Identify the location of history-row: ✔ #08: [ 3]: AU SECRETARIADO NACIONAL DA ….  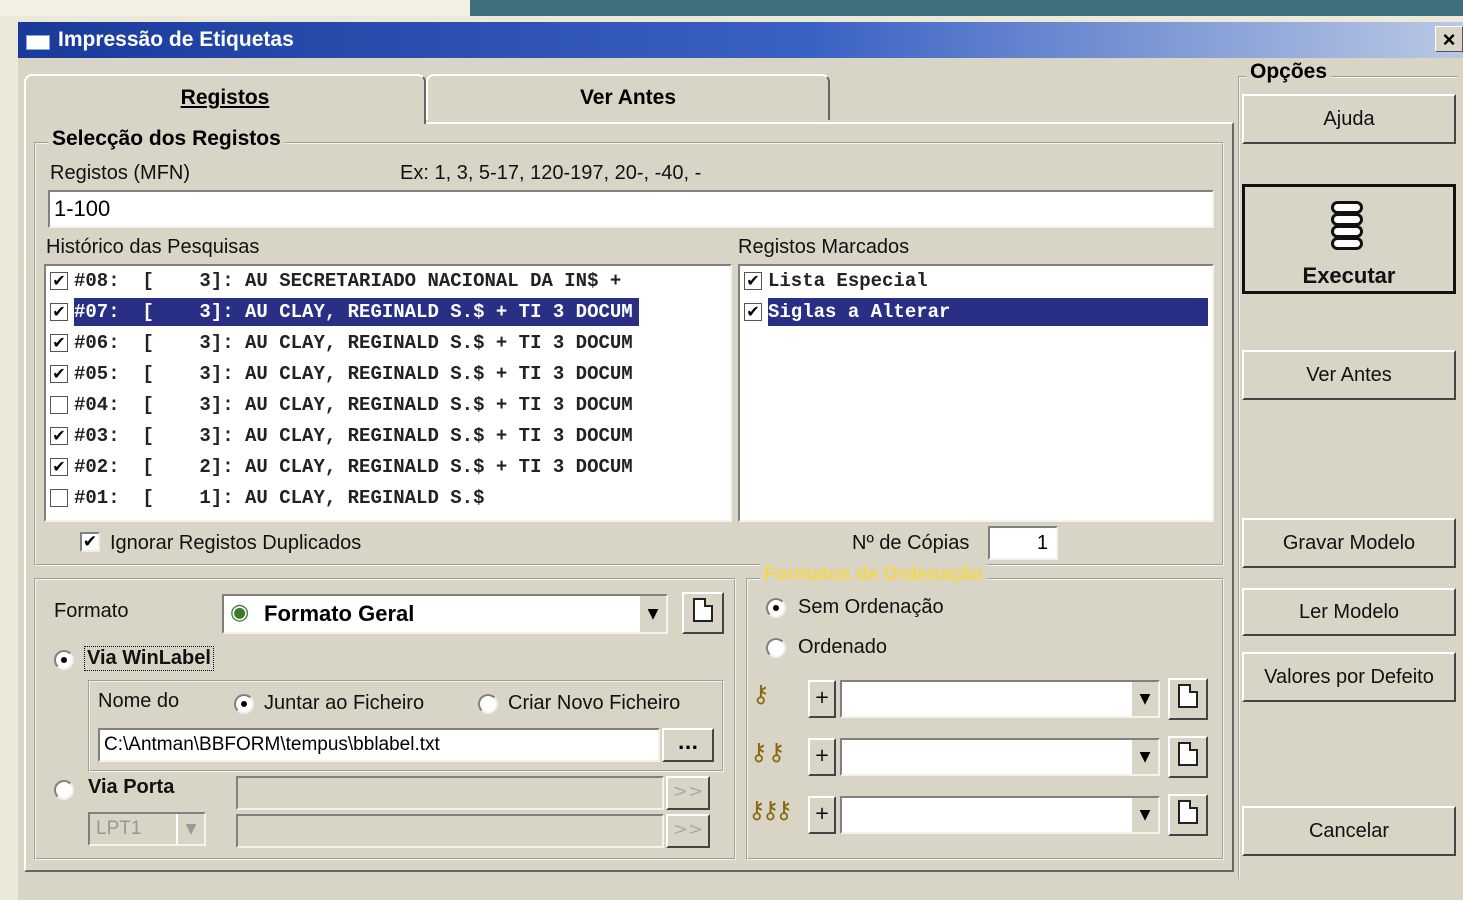
(388, 281).